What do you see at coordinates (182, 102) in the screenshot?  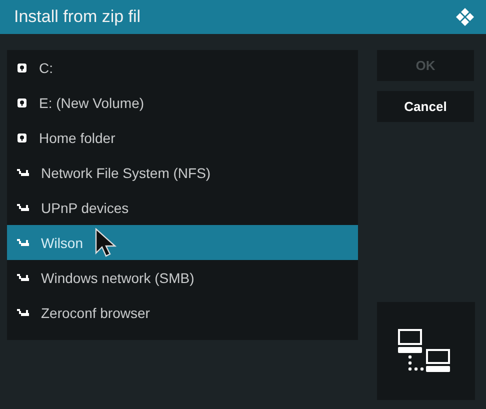 I see `source-item: E: (New Volume)` at bounding box center [182, 102].